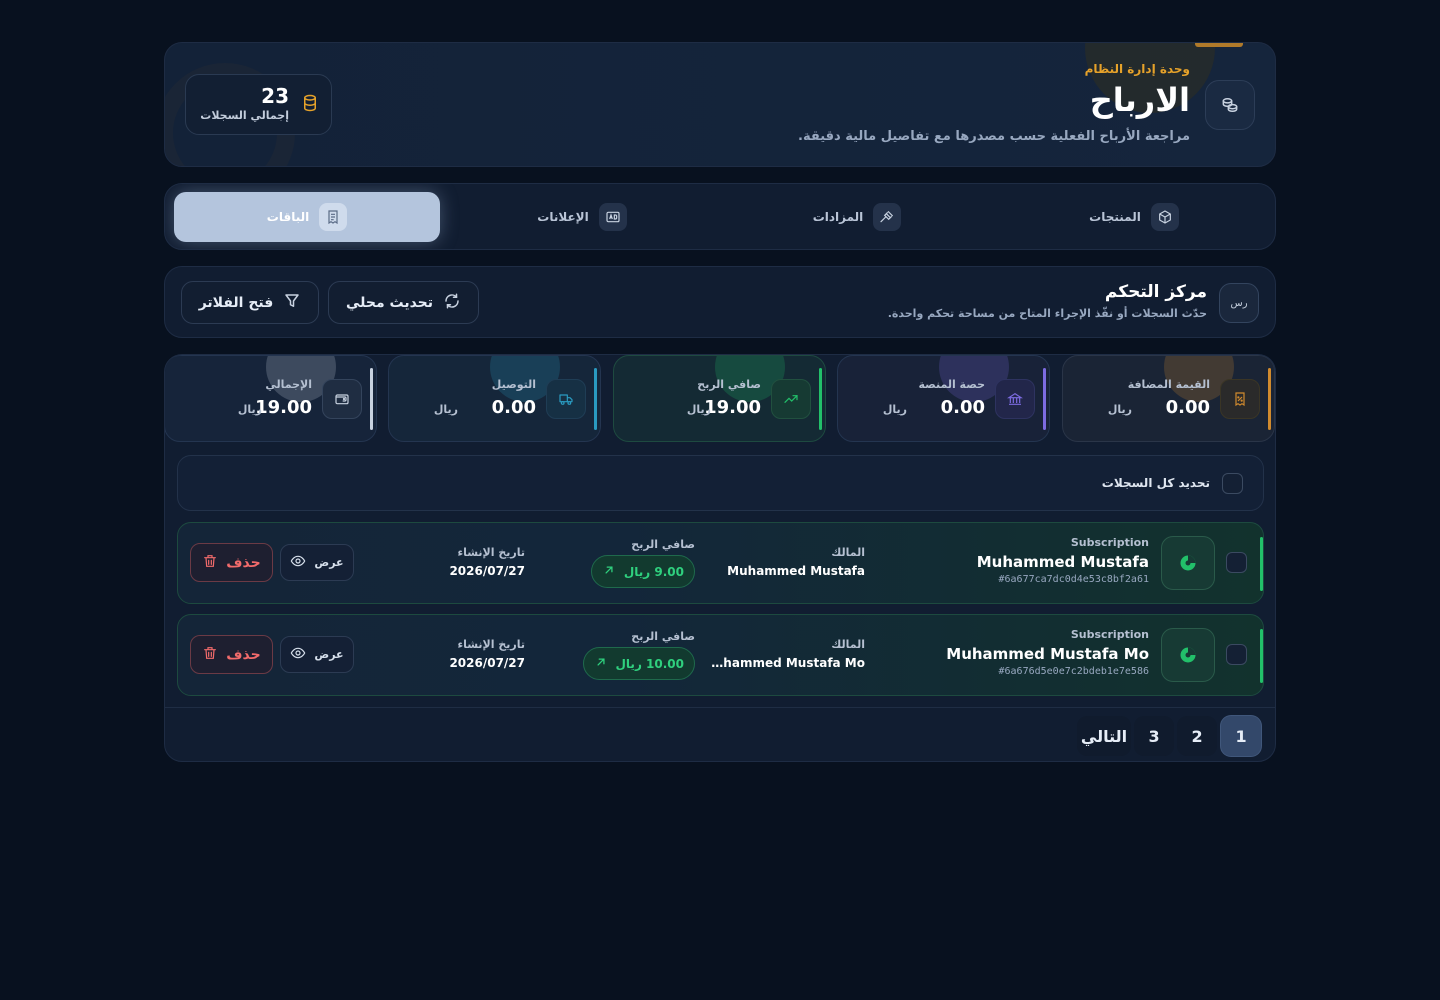 The image size is (1440, 1000). Describe the element at coordinates (1239, 303) in the screenshot. I see `currency-badge: رس` at that location.